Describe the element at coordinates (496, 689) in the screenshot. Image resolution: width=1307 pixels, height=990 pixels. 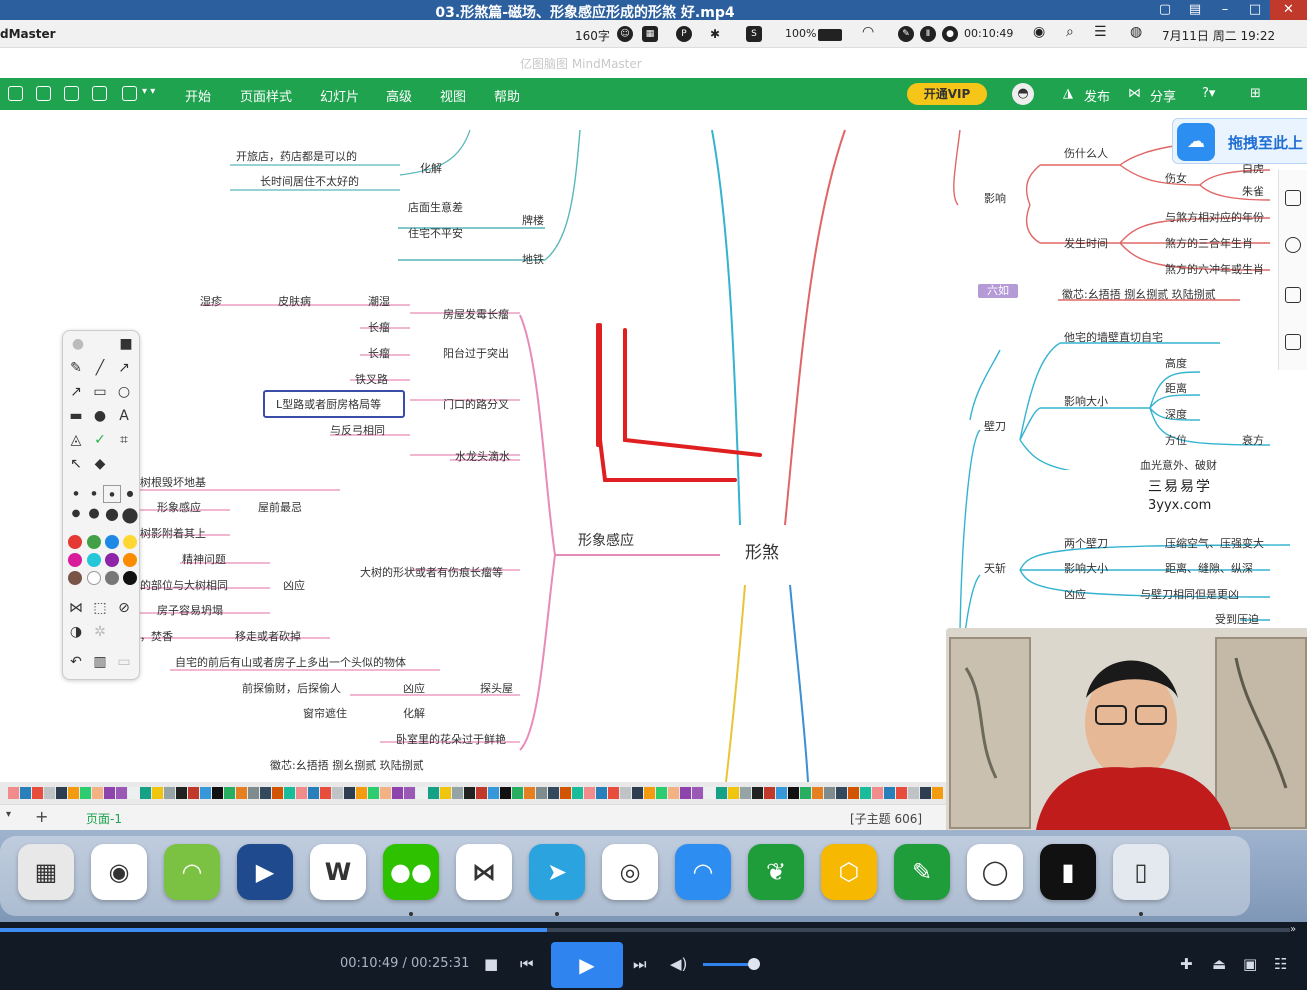
I see `node: 探头屋` at that location.